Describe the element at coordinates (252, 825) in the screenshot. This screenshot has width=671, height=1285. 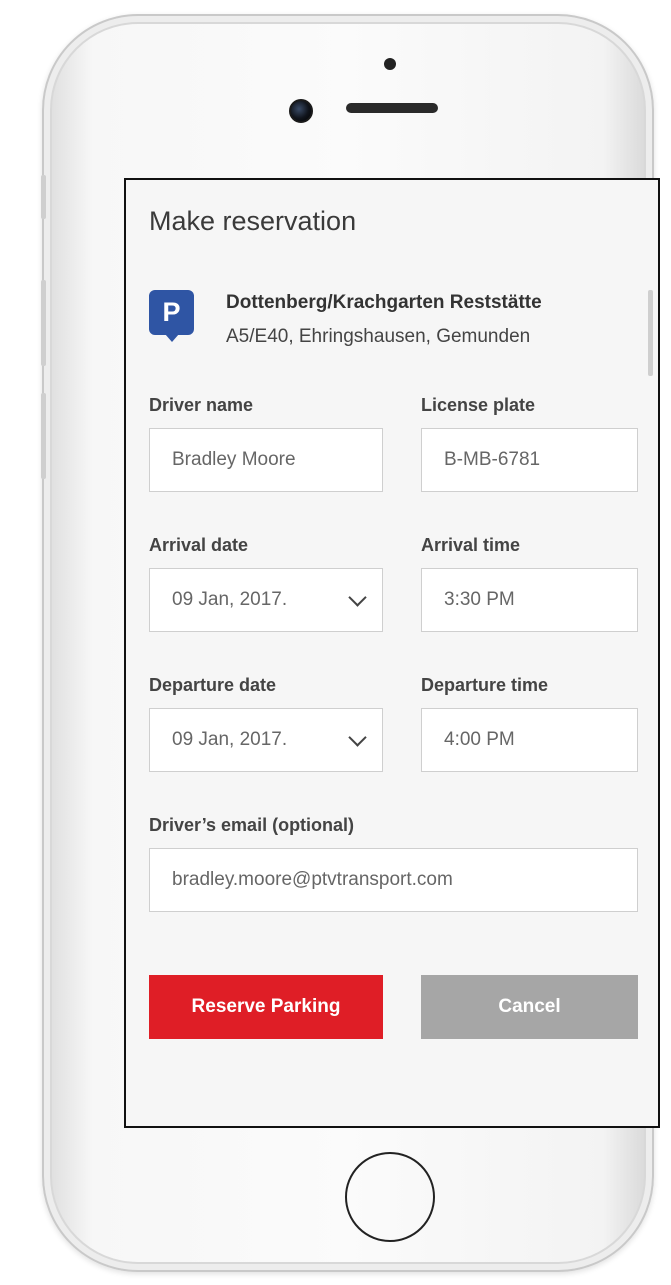
I see `email-label: Driver’s email (optional)` at that location.